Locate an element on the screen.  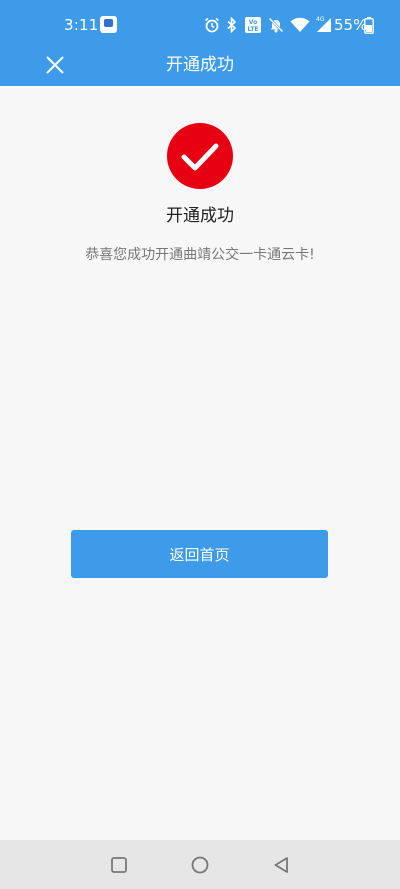
battery-icon is located at coordinates (369, 25).